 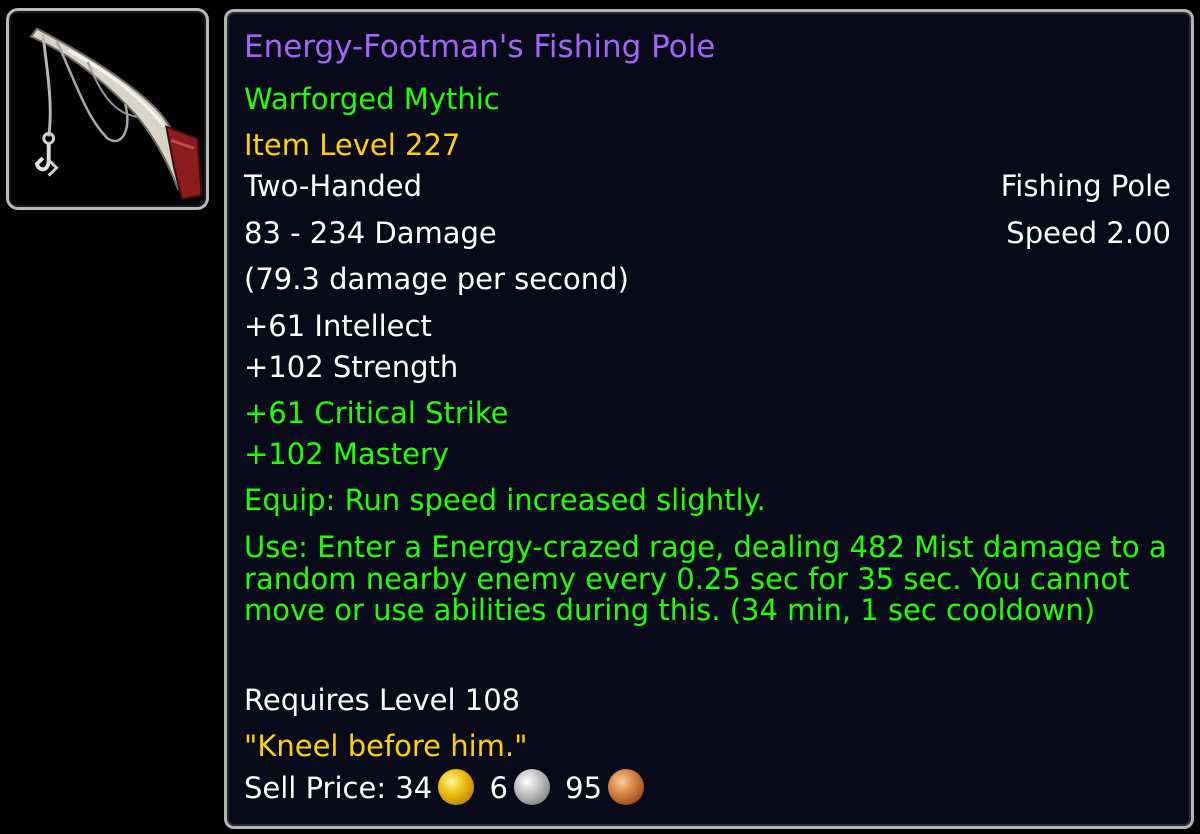 What do you see at coordinates (352, 145) in the screenshot?
I see `item-level: Item Level 227` at bounding box center [352, 145].